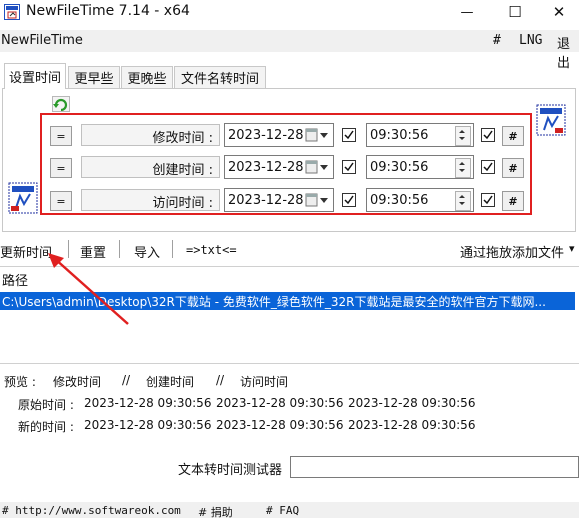  Describe the element at coordinates (42, 40) in the screenshot. I see `menu-app-name: NewFileTime` at that location.